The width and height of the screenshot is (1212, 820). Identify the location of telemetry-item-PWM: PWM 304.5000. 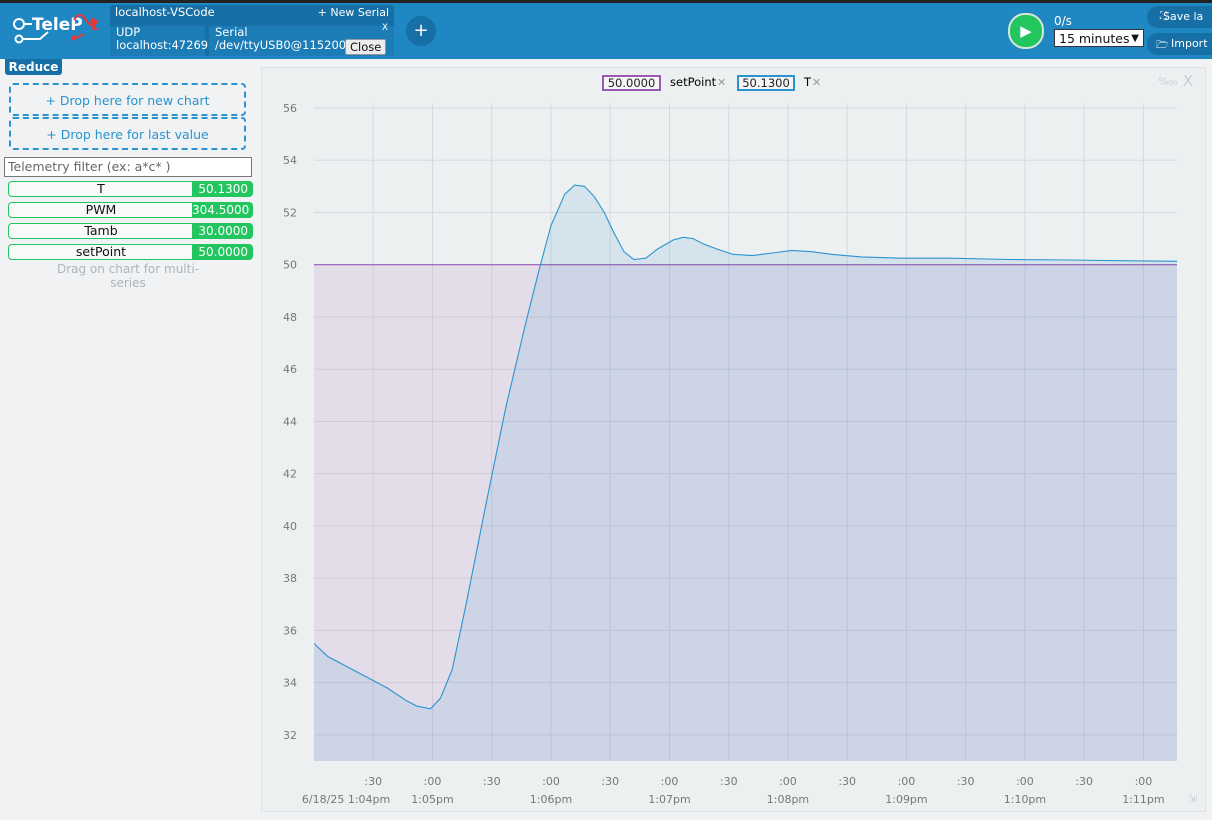
(130, 210).